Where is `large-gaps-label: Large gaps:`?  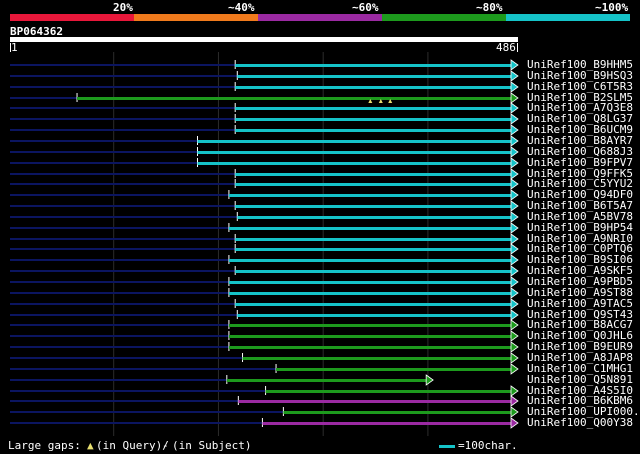 large-gaps-label: Large gaps: is located at coordinates (44, 445).